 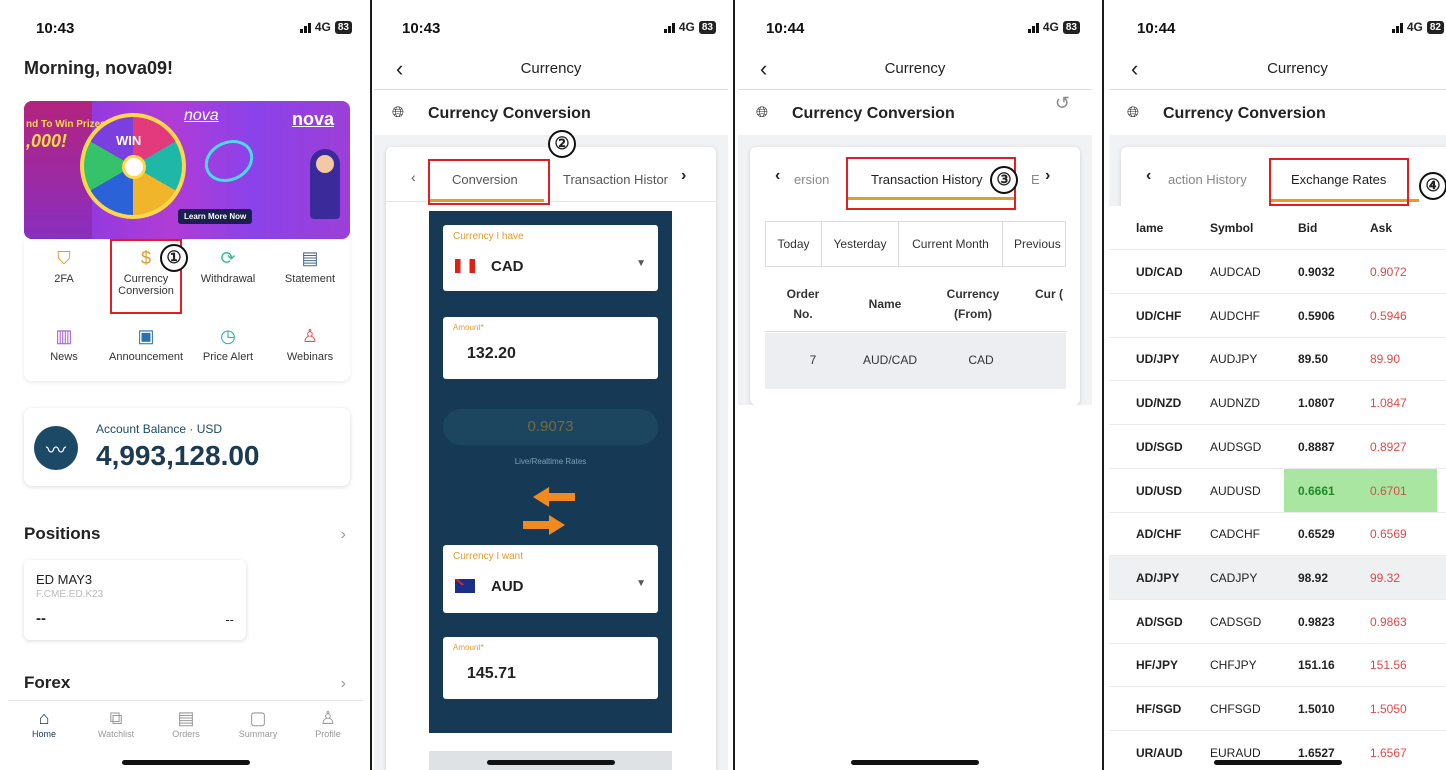 I want to click on shield-check-icon: ⛉, so click(x=64, y=258).